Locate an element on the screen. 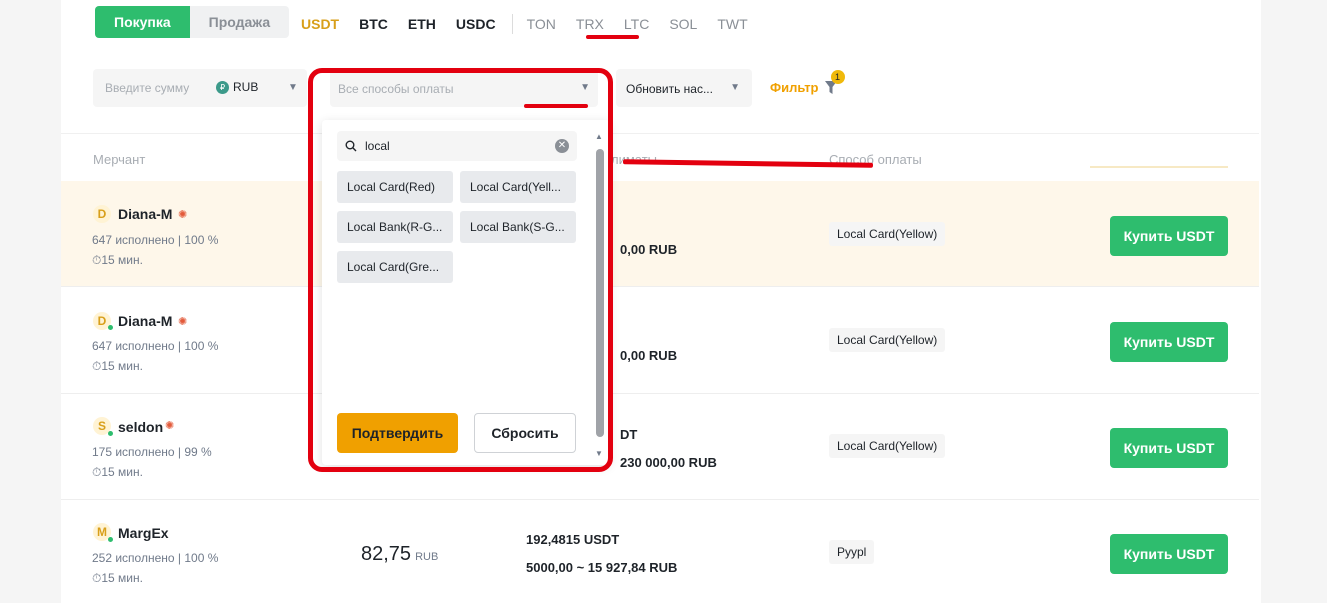 Image resolution: width=1327 pixels, height=603 pixels. currency-select: ₽ RUB is located at coordinates (237, 87).